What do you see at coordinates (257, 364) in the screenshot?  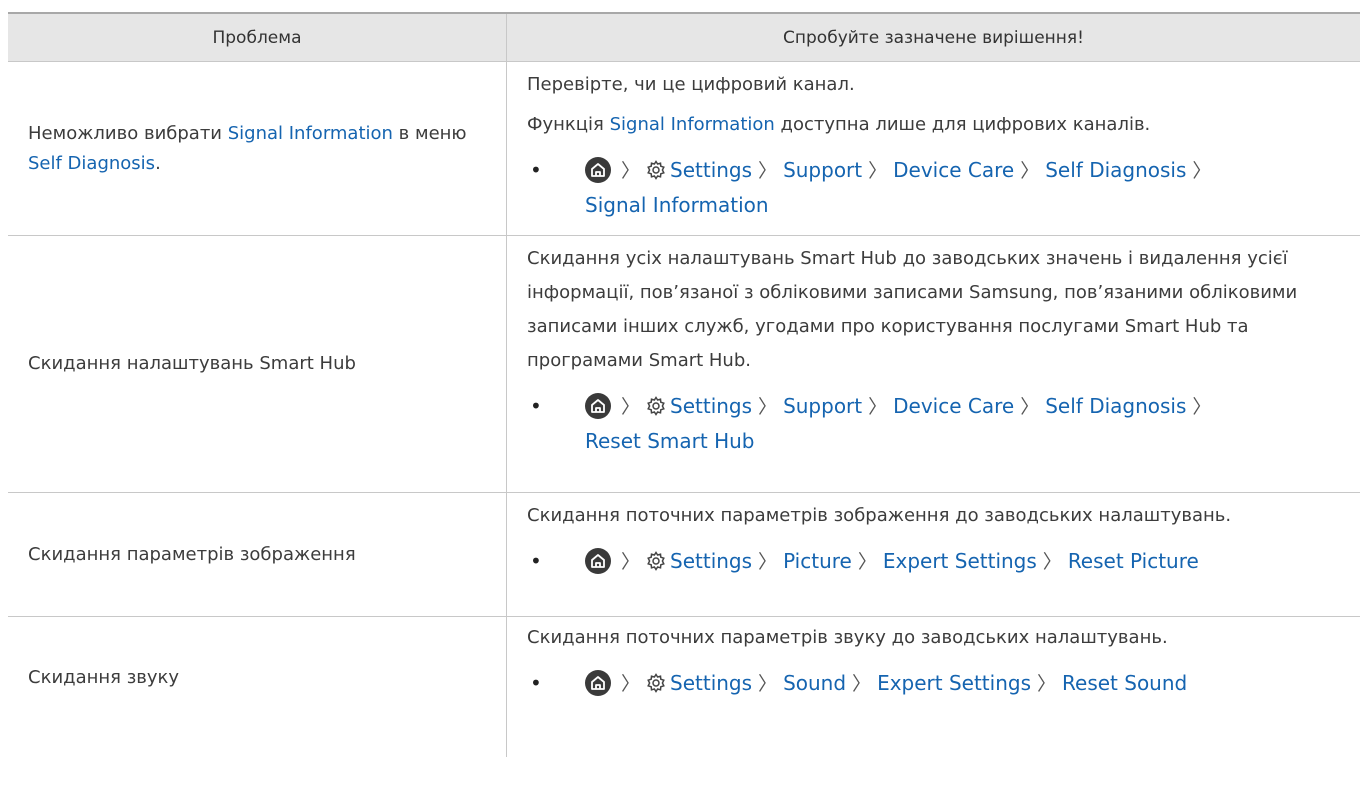 I see `problem-cell: Скидання налаштувань Smart Hub` at bounding box center [257, 364].